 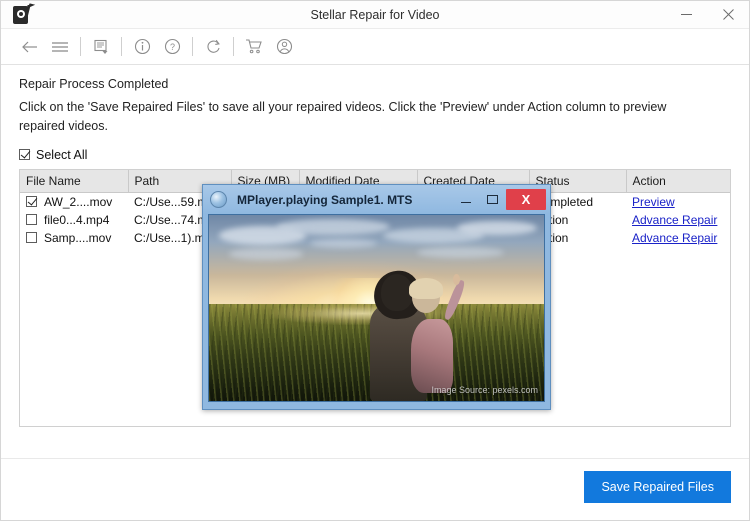 What do you see at coordinates (325, 199) in the screenshot?
I see `mplayer-title: MPlayer.playing Sample1. MTS` at bounding box center [325, 199].